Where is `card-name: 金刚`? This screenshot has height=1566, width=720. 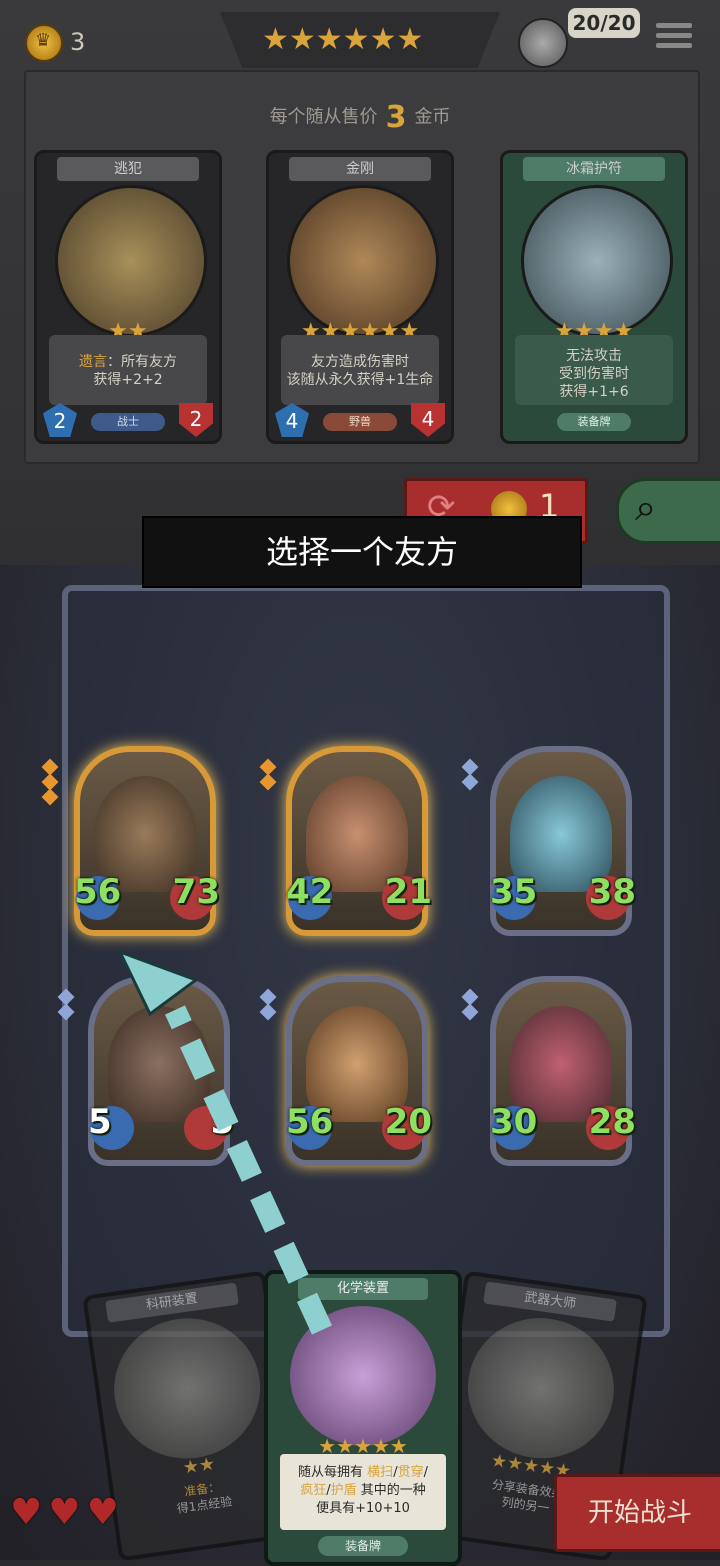
card-name: 金刚 is located at coordinates (360, 169).